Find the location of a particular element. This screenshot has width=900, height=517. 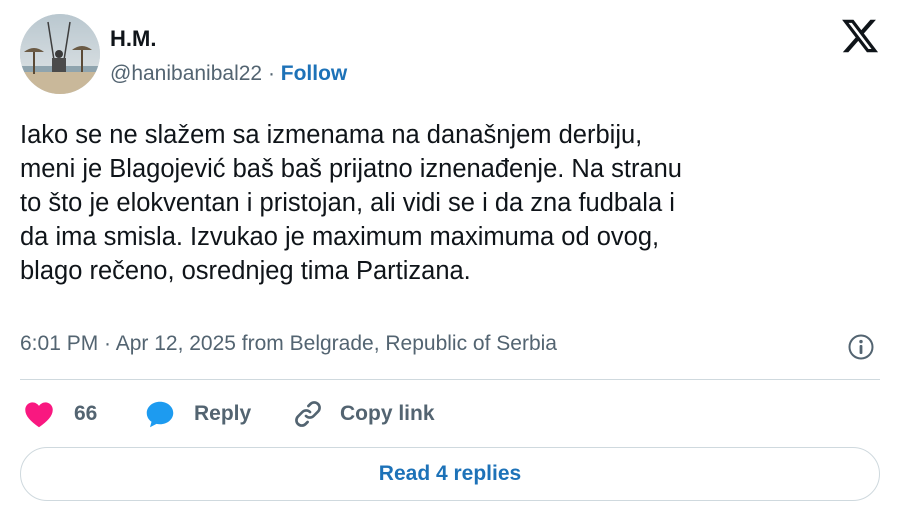

tweet-text-line: blago rečeno, osrednjeg tima Partizana. is located at coordinates (245, 271).